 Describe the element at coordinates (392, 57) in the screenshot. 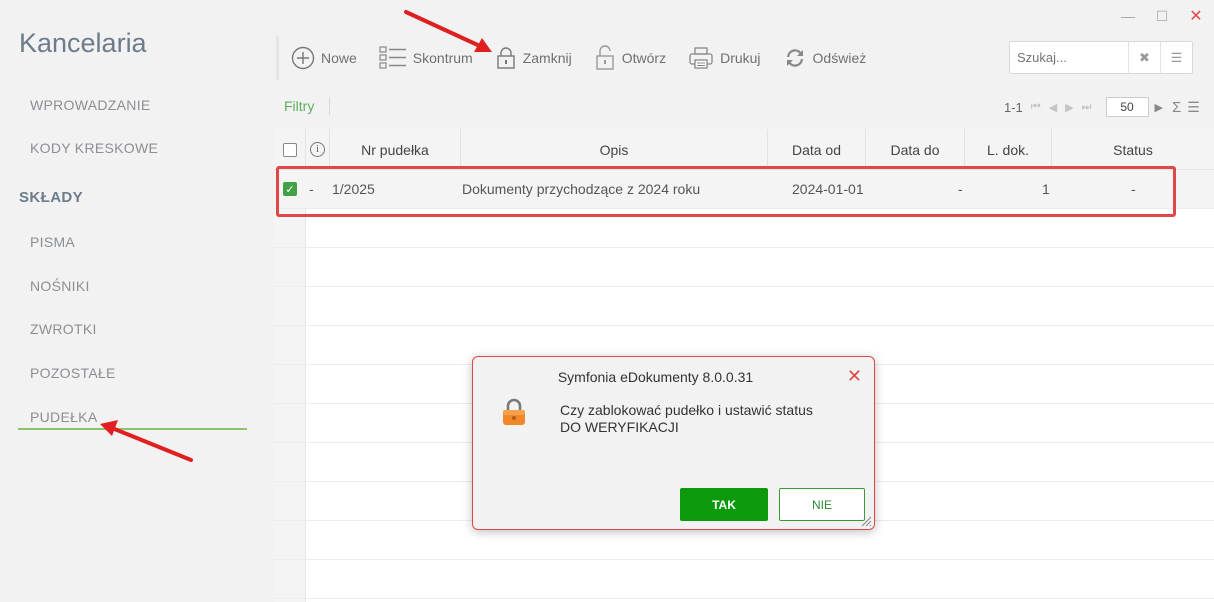

I see `checklist-icon` at that location.